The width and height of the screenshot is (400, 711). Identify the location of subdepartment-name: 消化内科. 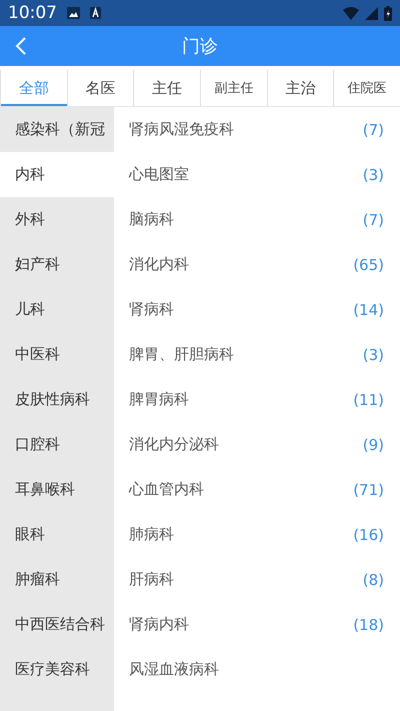
(159, 264).